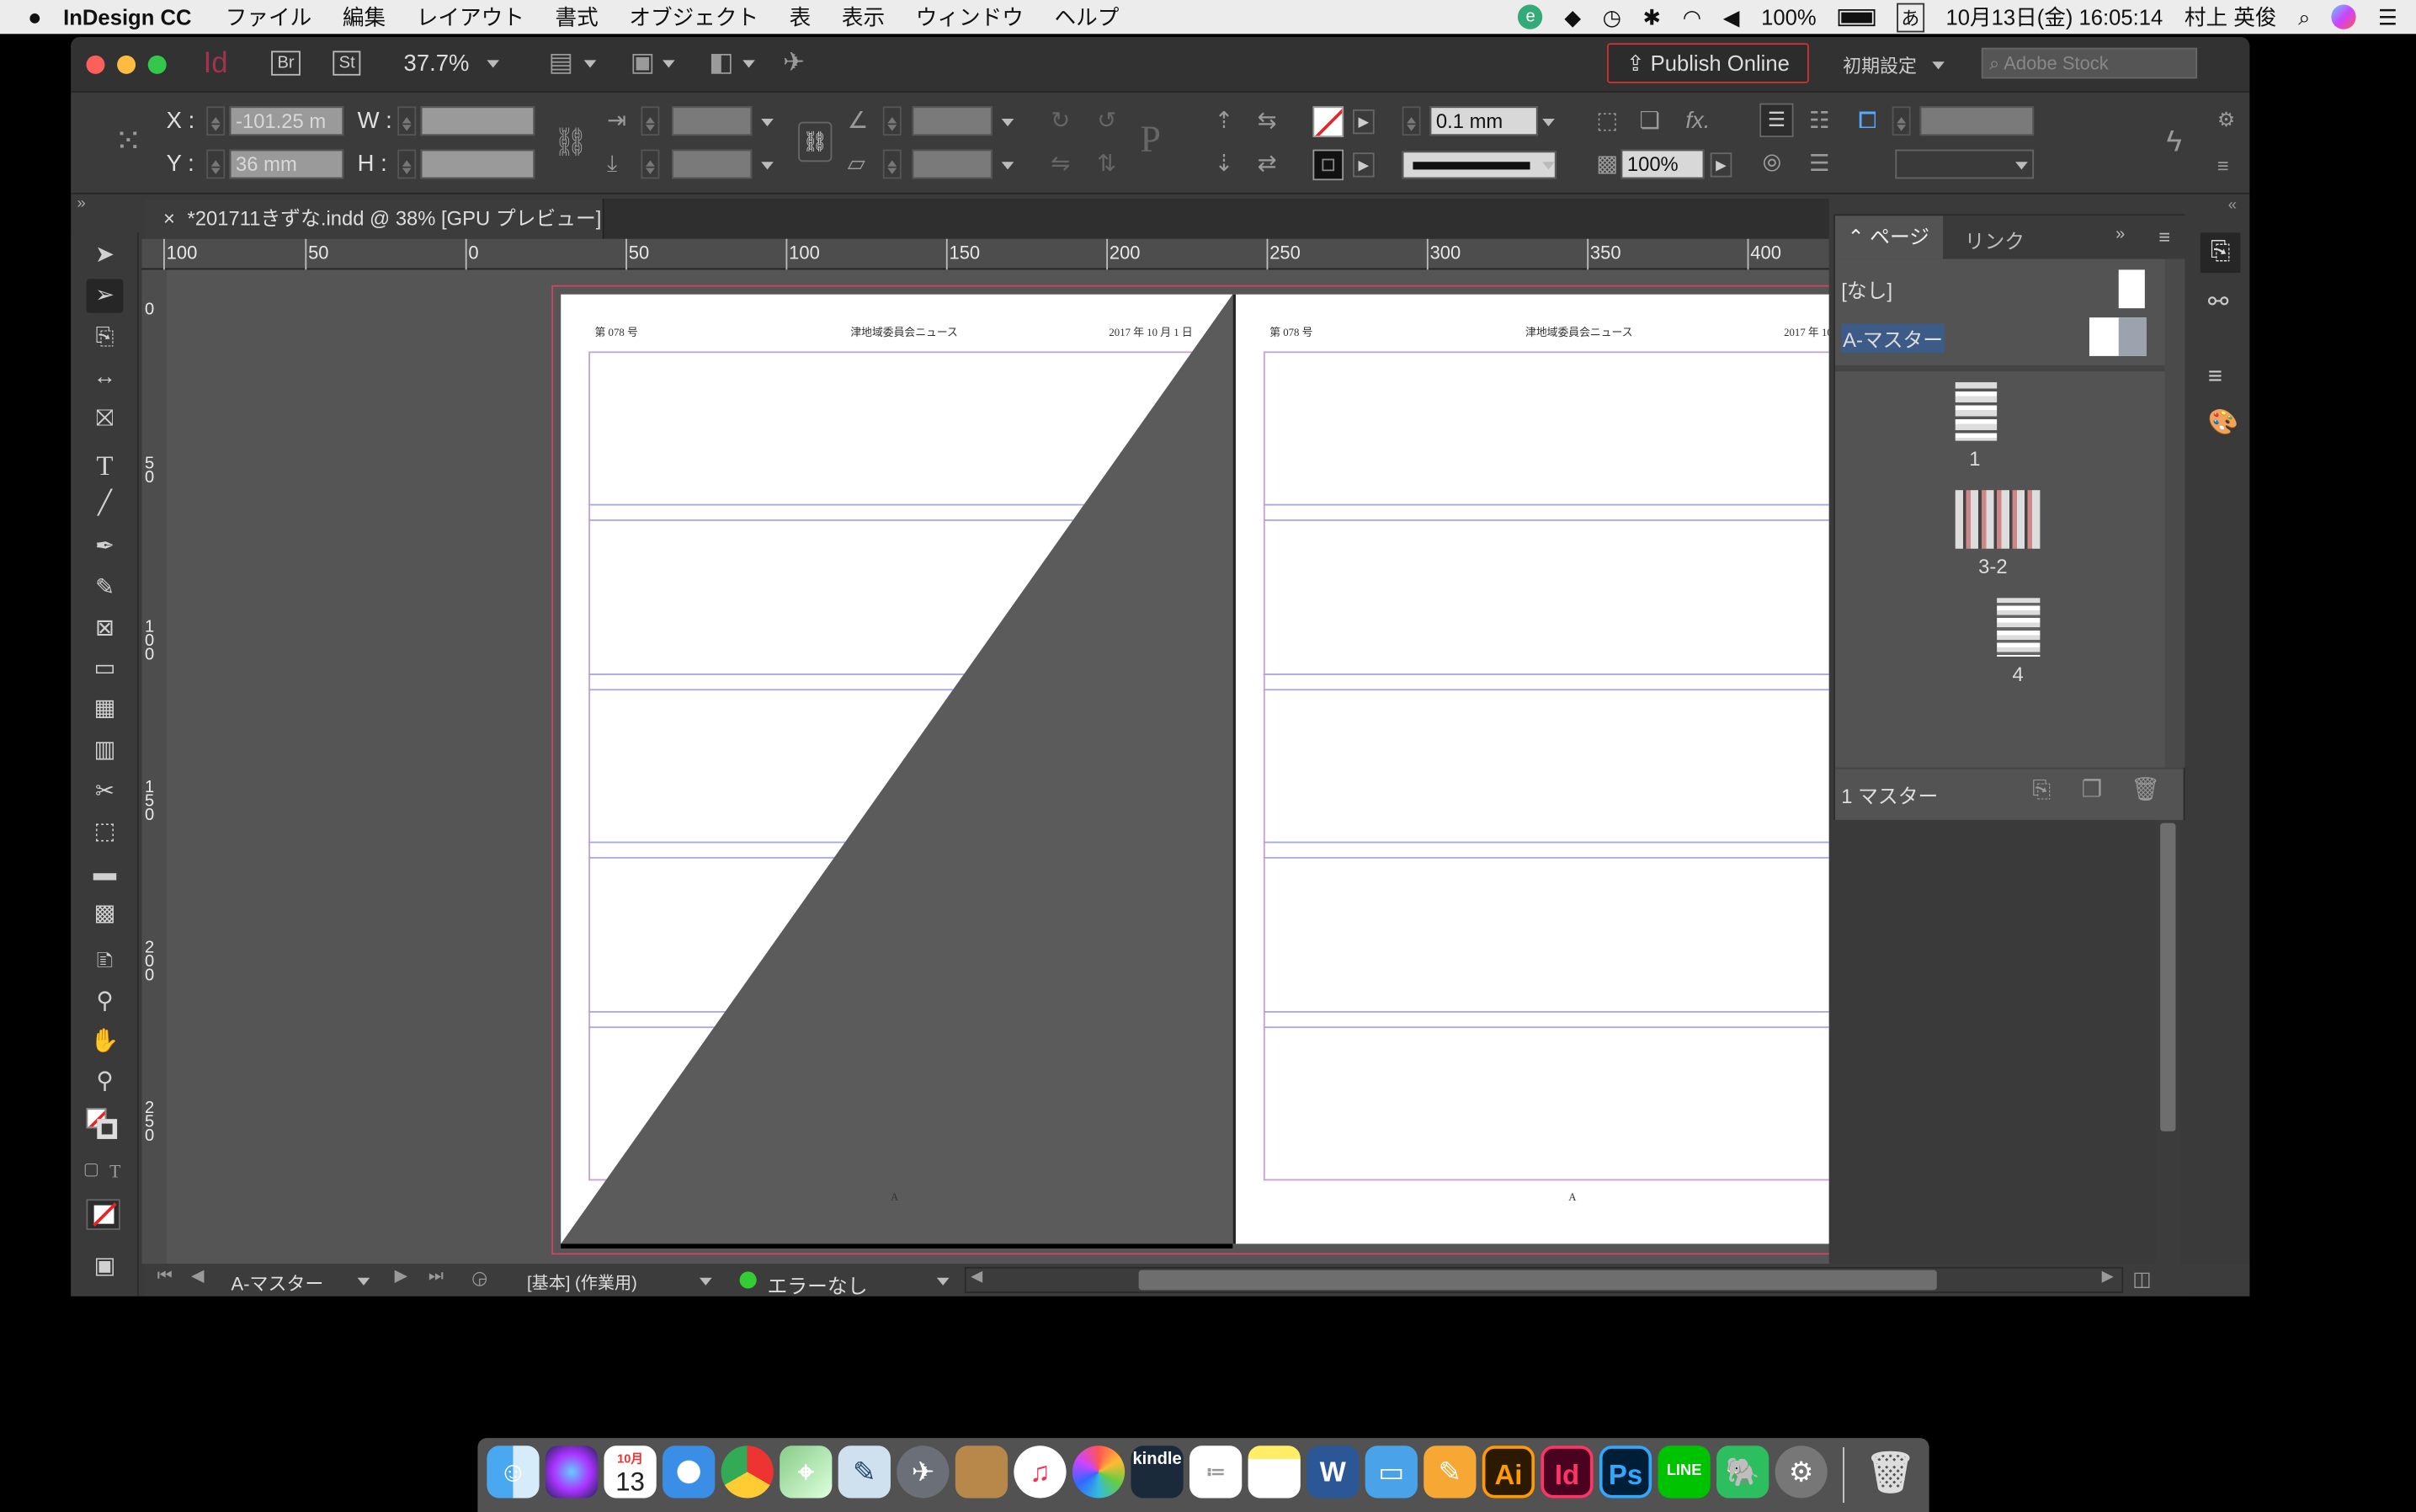 This screenshot has width=2416, height=1512. I want to click on menu-file: ファイル, so click(268, 17).